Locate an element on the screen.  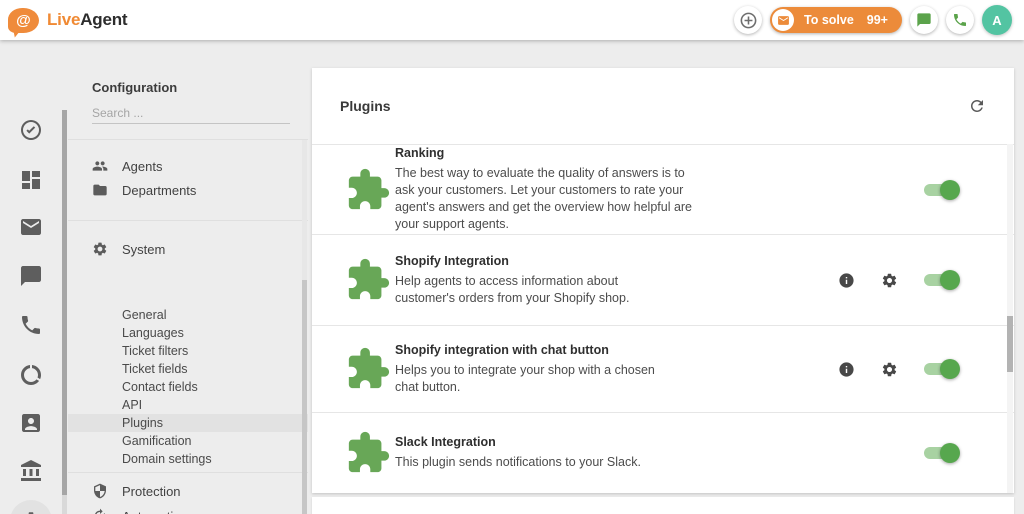
config-child-contact-fields: Contact fields is located at coordinates (188, 387).